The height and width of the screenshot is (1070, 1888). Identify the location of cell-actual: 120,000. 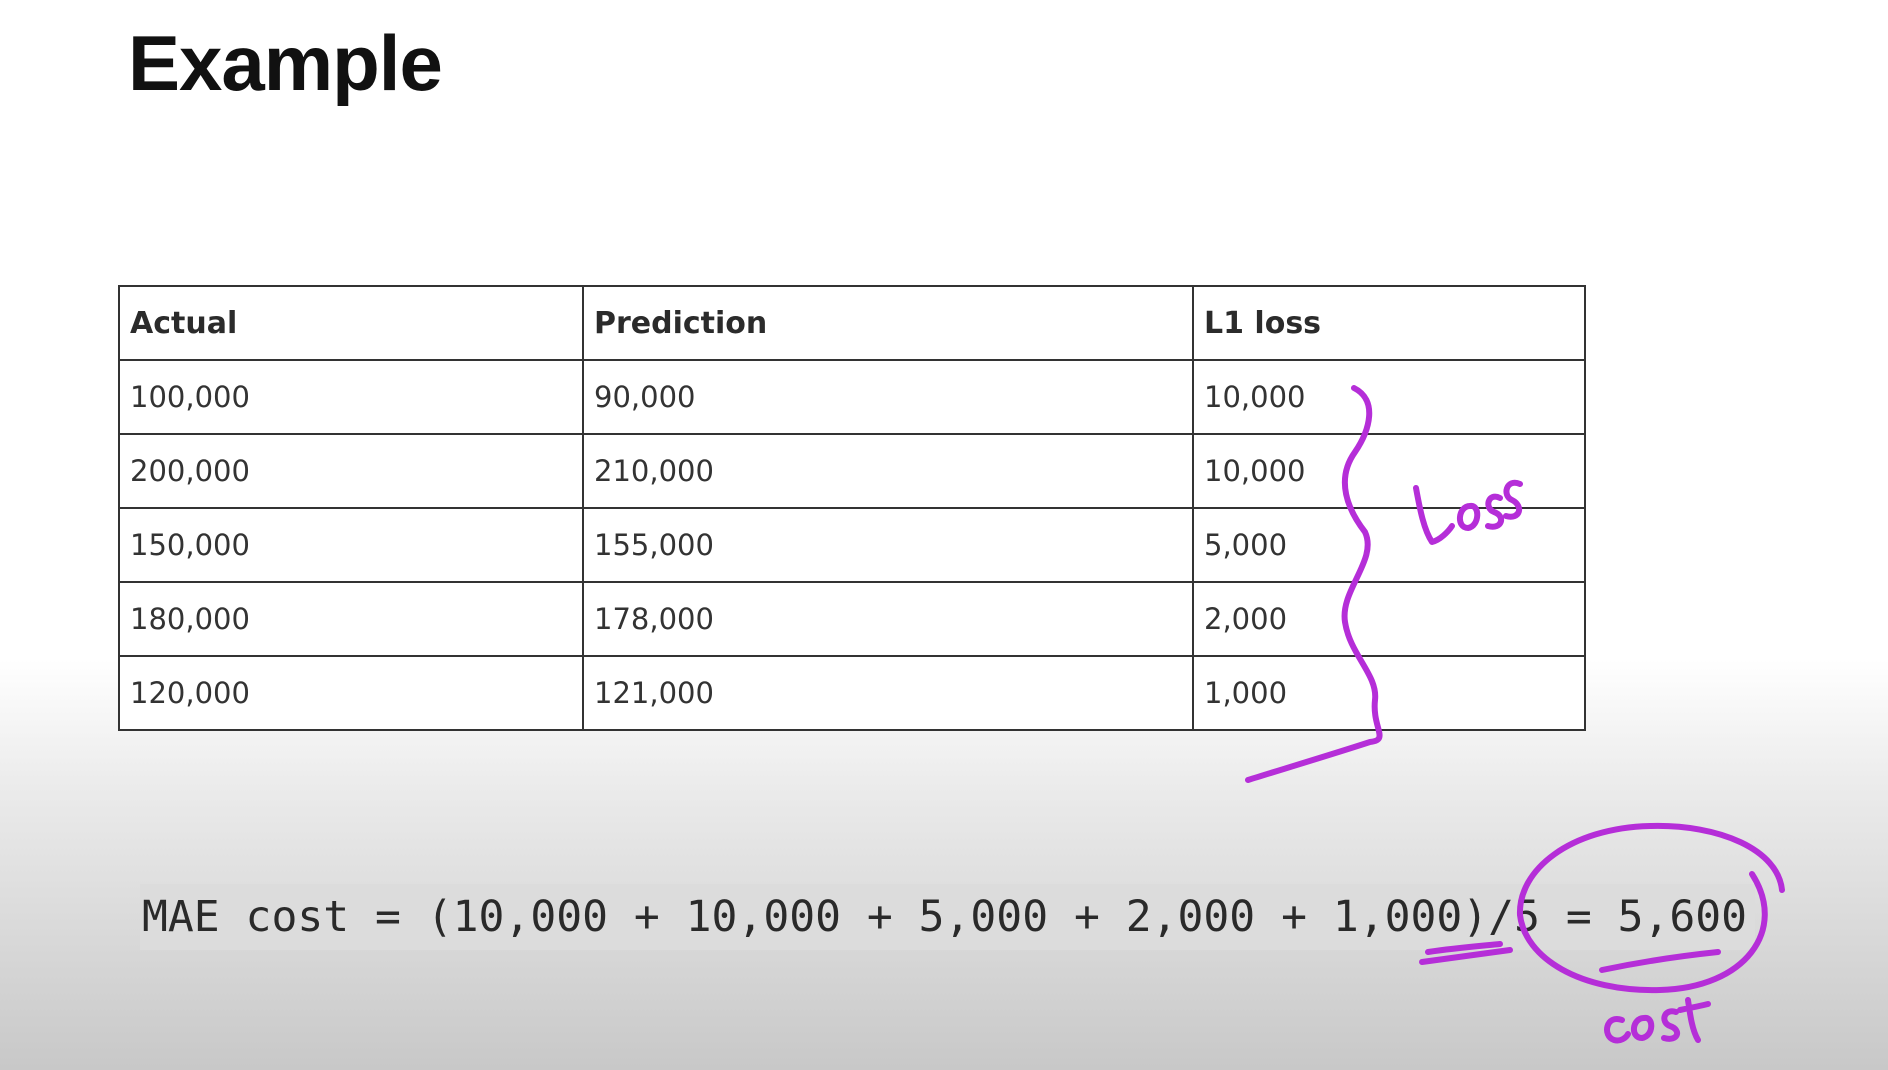
(351, 693).